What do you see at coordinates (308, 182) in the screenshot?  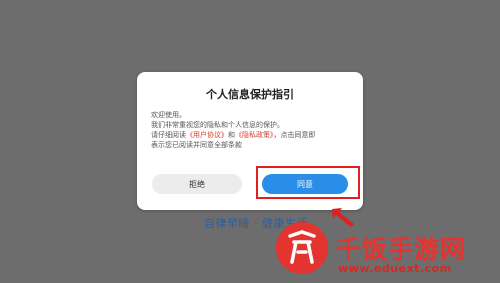 I see `agree-button-highlight` at bounding box center [308, 182].